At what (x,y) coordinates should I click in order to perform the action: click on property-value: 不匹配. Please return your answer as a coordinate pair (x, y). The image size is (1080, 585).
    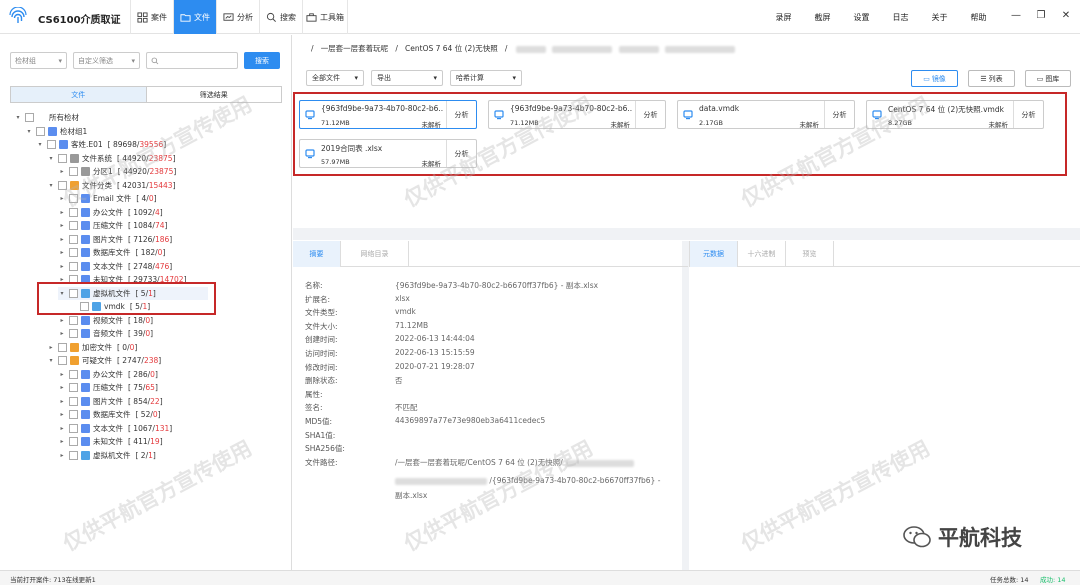
    Looking at the image, I should click on (406, 409).